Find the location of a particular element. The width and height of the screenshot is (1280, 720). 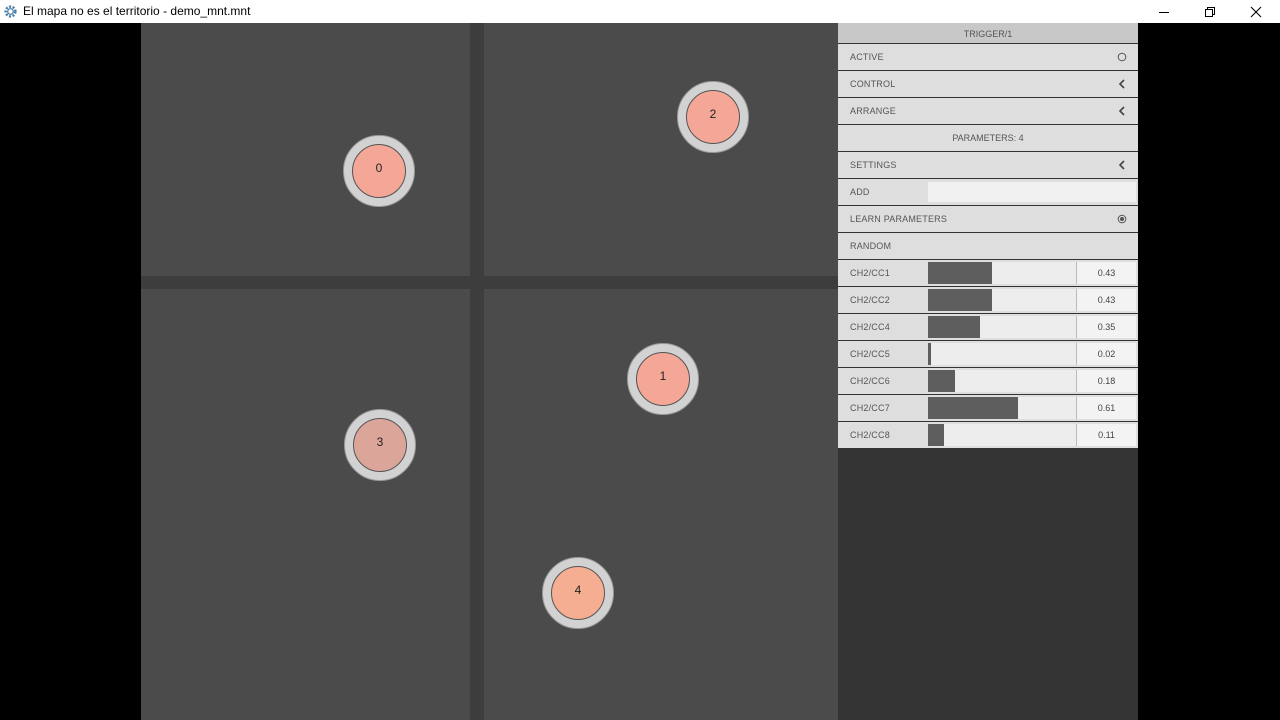

map-node-1-inner: 1 is located at coordinates (663, 379).